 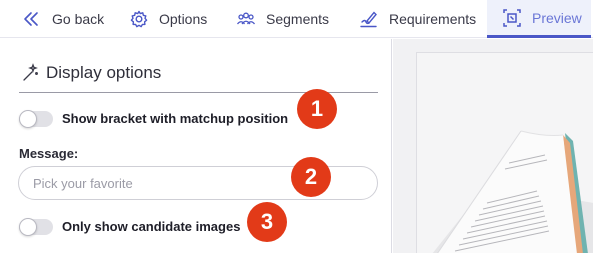 I want to click on people-group-icon, so click(x=246, y=19).